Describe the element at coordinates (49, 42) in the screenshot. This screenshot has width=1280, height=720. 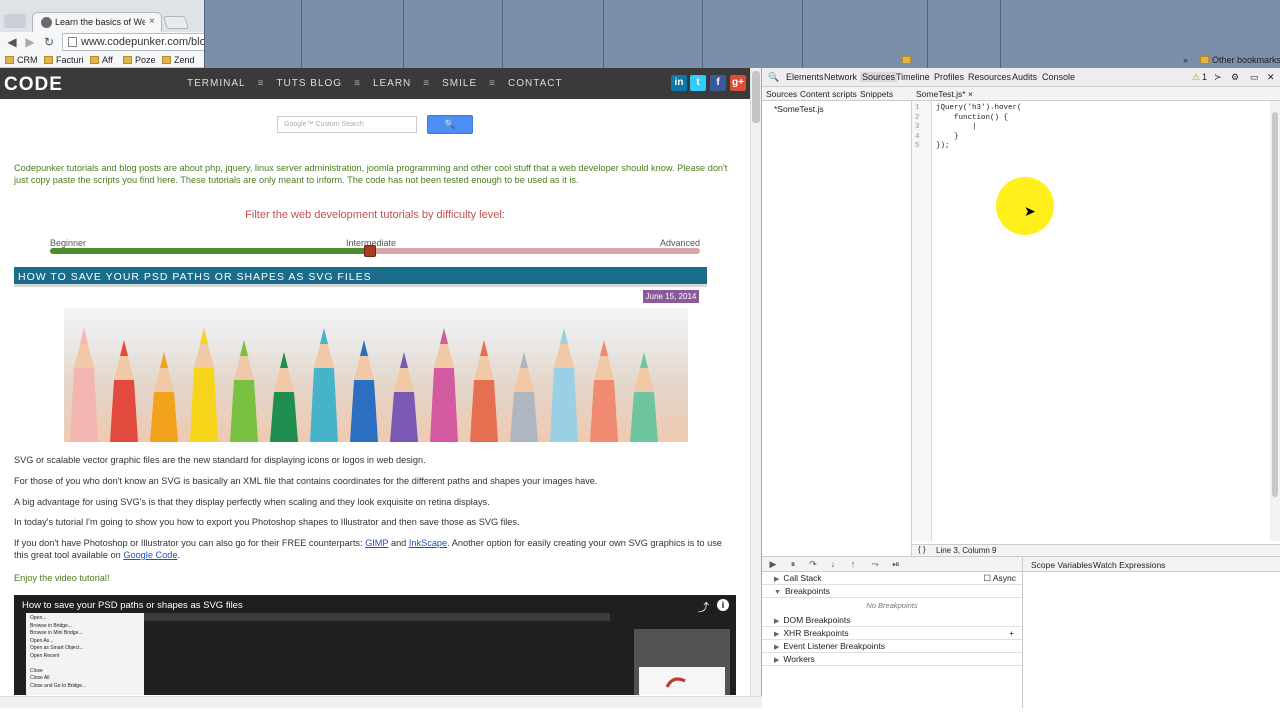
I see `reload-icon: ↻` at that location.